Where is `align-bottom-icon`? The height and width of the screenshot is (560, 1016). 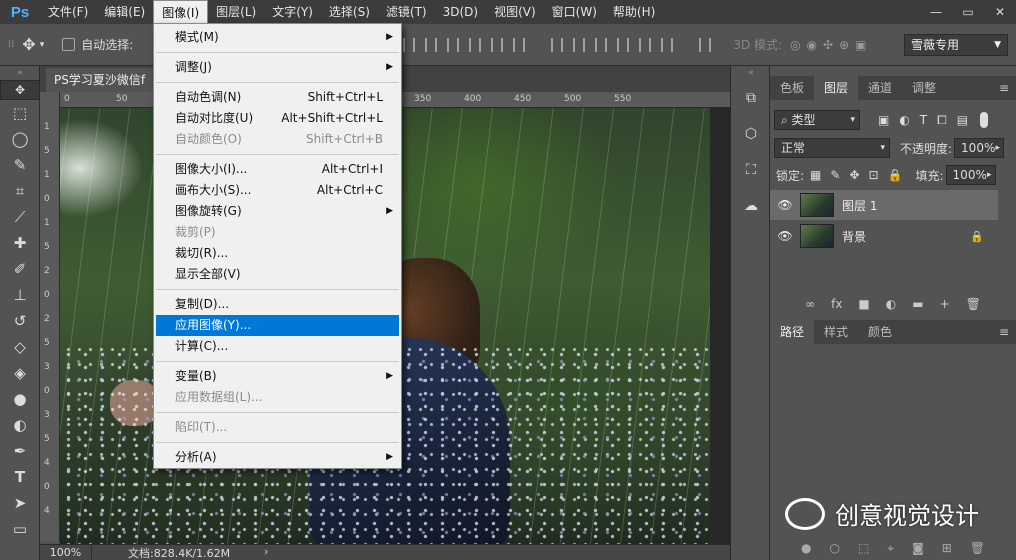 align-bottom-icon is located at coordinates (453, 44).